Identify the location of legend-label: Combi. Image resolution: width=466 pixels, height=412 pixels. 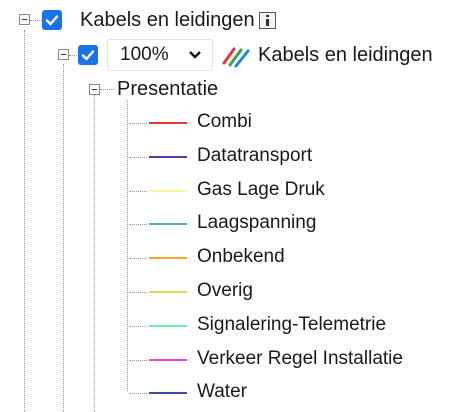
(224, 121).